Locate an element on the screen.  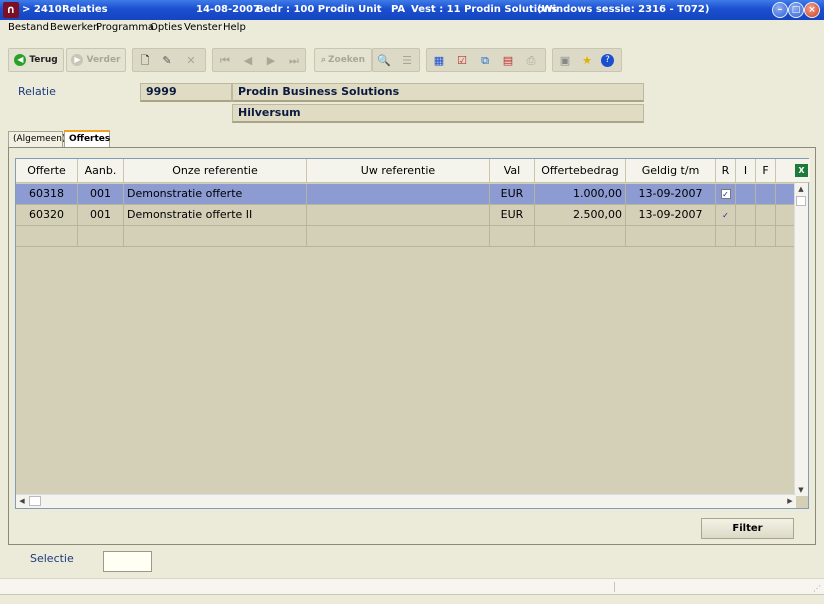
tools-group: ▦ ☑ ⧉ ▤ ⎙ is located at coordinates (486, 60).